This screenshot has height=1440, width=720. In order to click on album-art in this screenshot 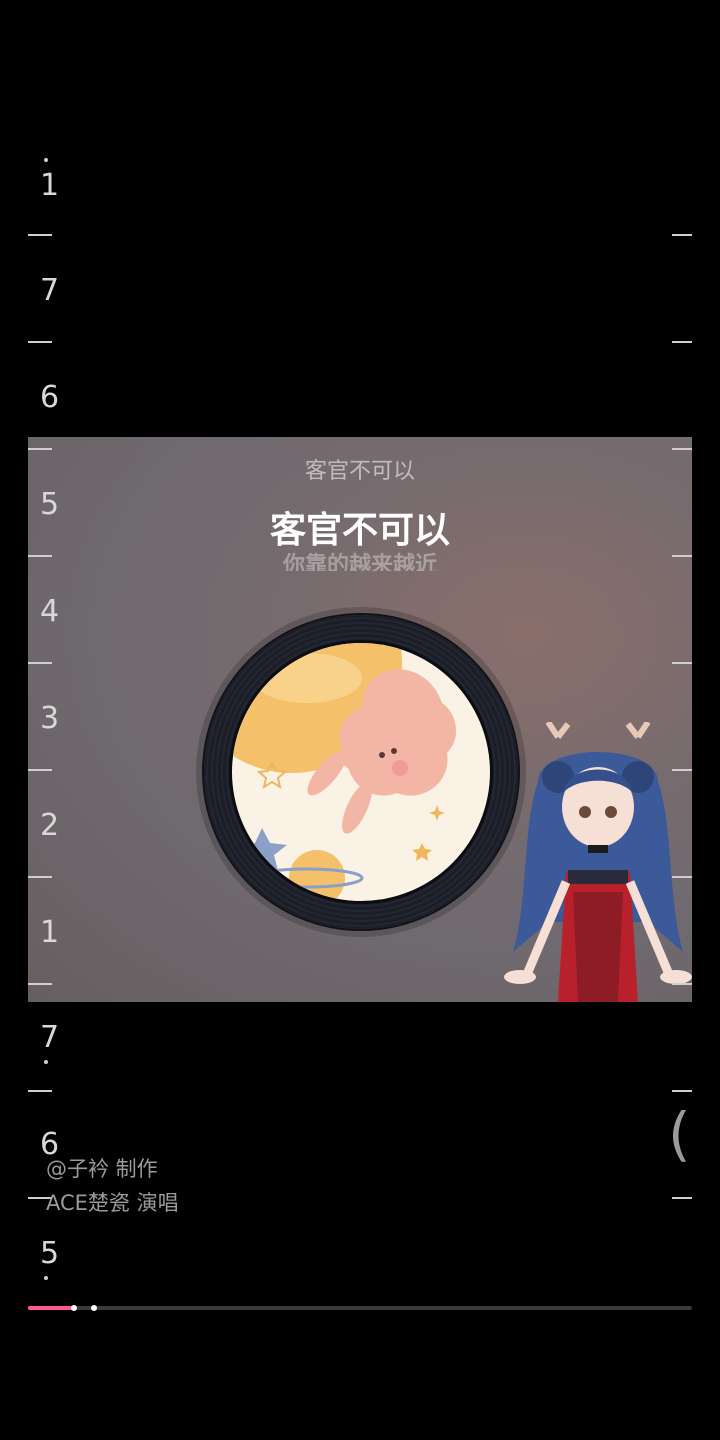, I will do `click(361, 772)`.